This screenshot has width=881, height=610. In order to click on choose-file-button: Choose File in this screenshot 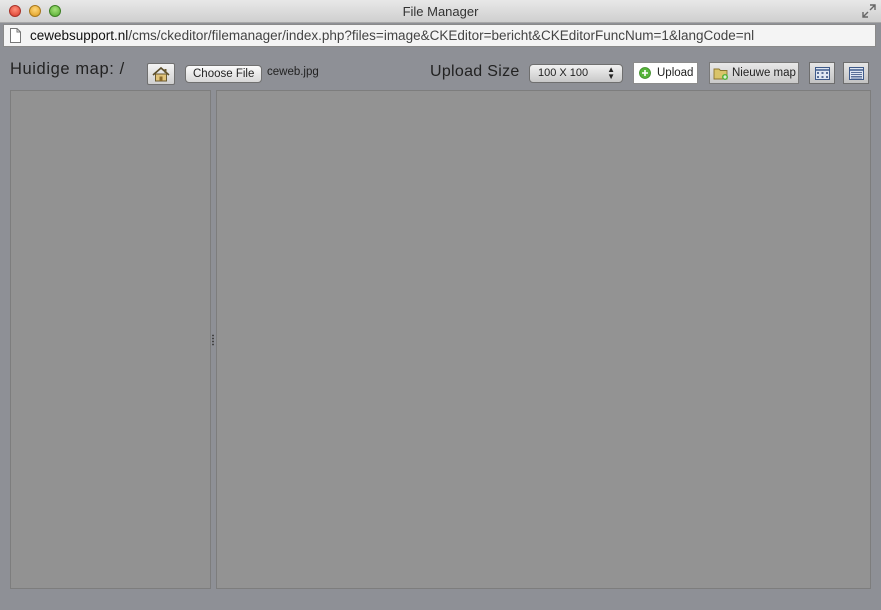, I will do `click(224, 74)`.